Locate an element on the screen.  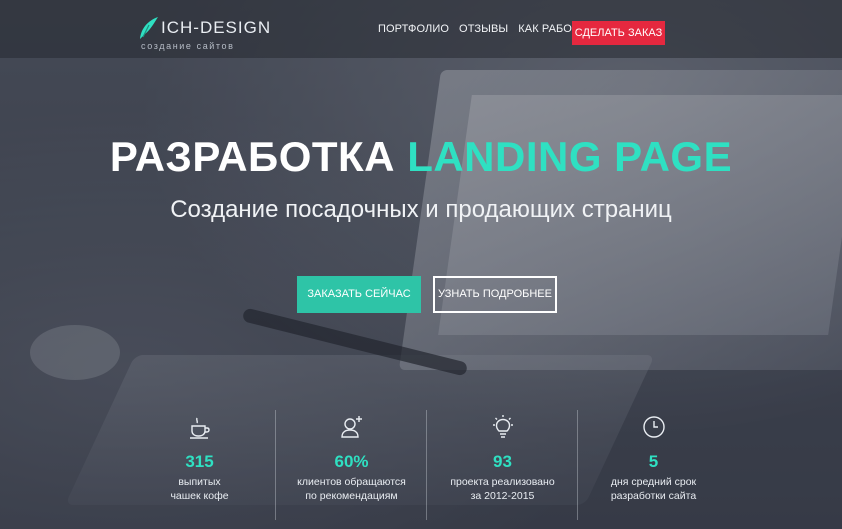
stat-dev-time: 5 дня средний срок разработки сайта is located at coordinates (652, 465).